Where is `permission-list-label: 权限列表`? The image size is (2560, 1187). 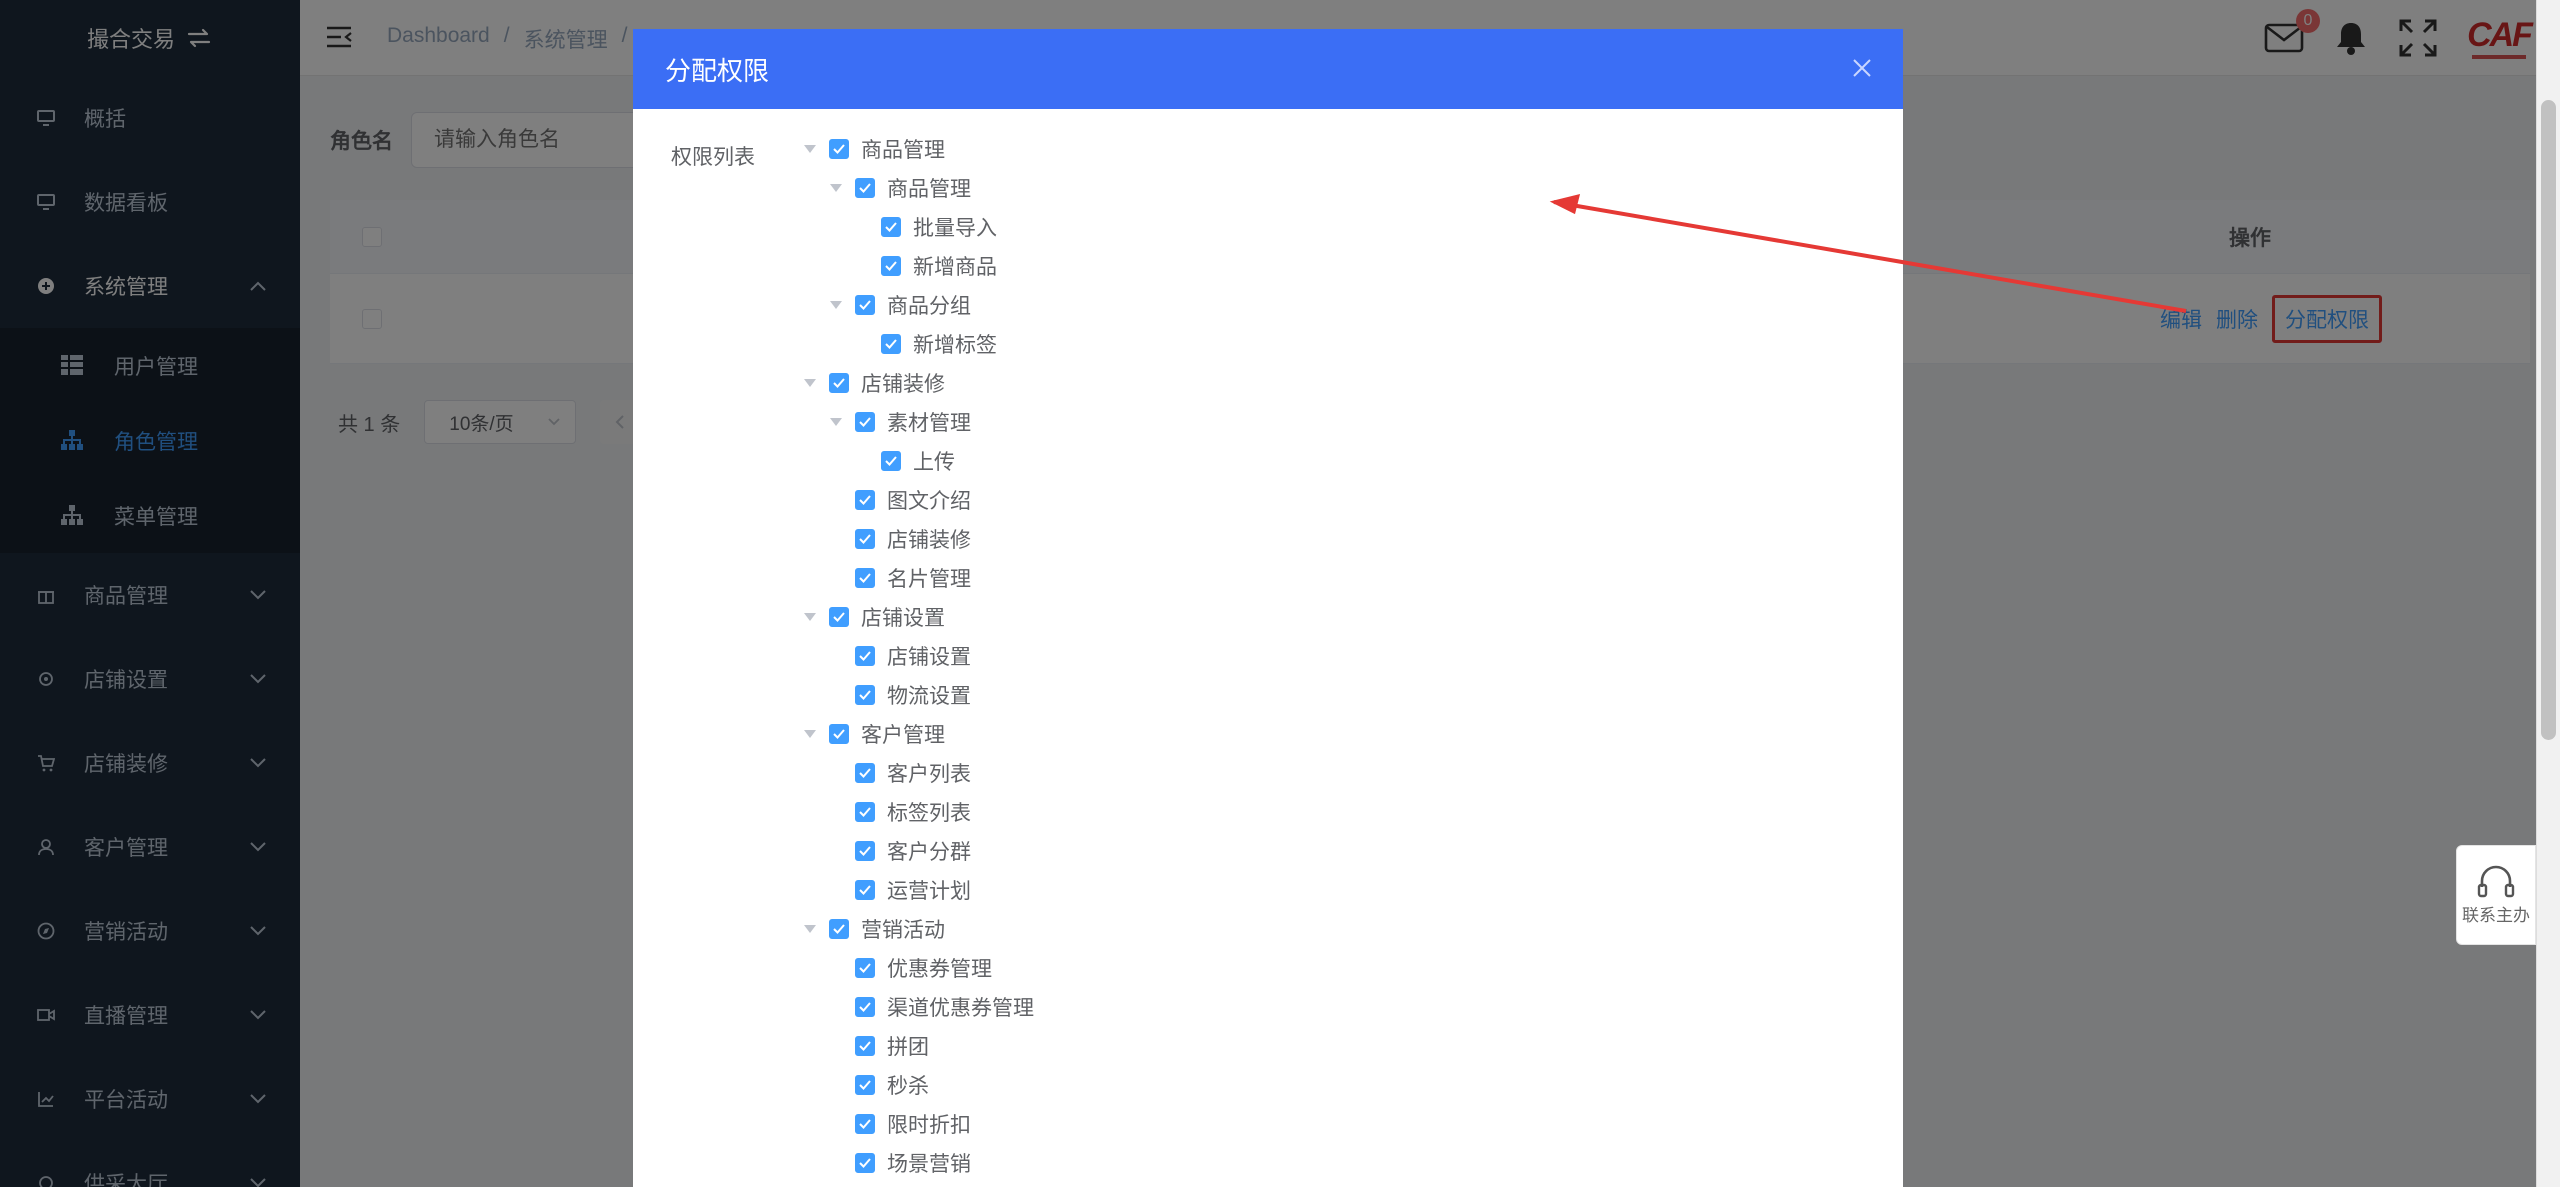 permission-list-label: 权限列表 is located at coordinates (713, 157).